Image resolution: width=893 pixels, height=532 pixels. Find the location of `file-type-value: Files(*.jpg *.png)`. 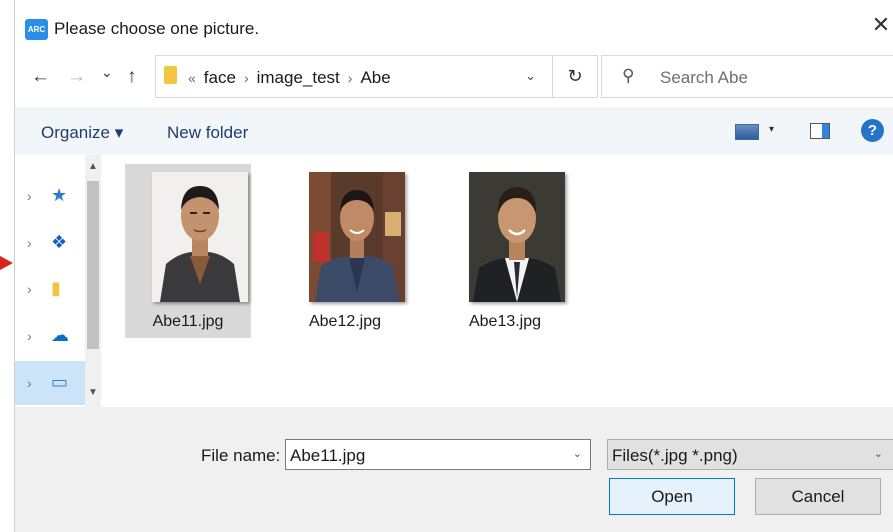

file-type-value: Files(*.jpg *.png) is located at coordinates (675, 455).